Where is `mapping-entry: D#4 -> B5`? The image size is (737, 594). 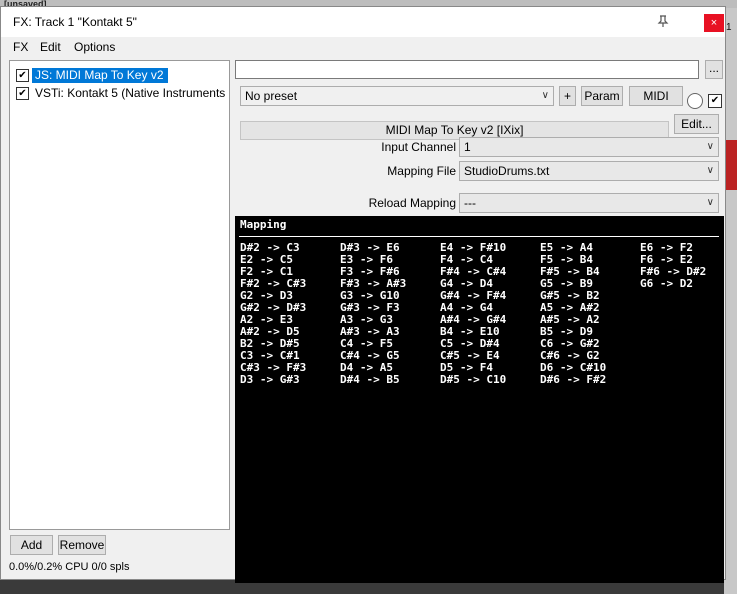 mapping-entry: D#4 -> B5 is located at coordinates (370, 379).